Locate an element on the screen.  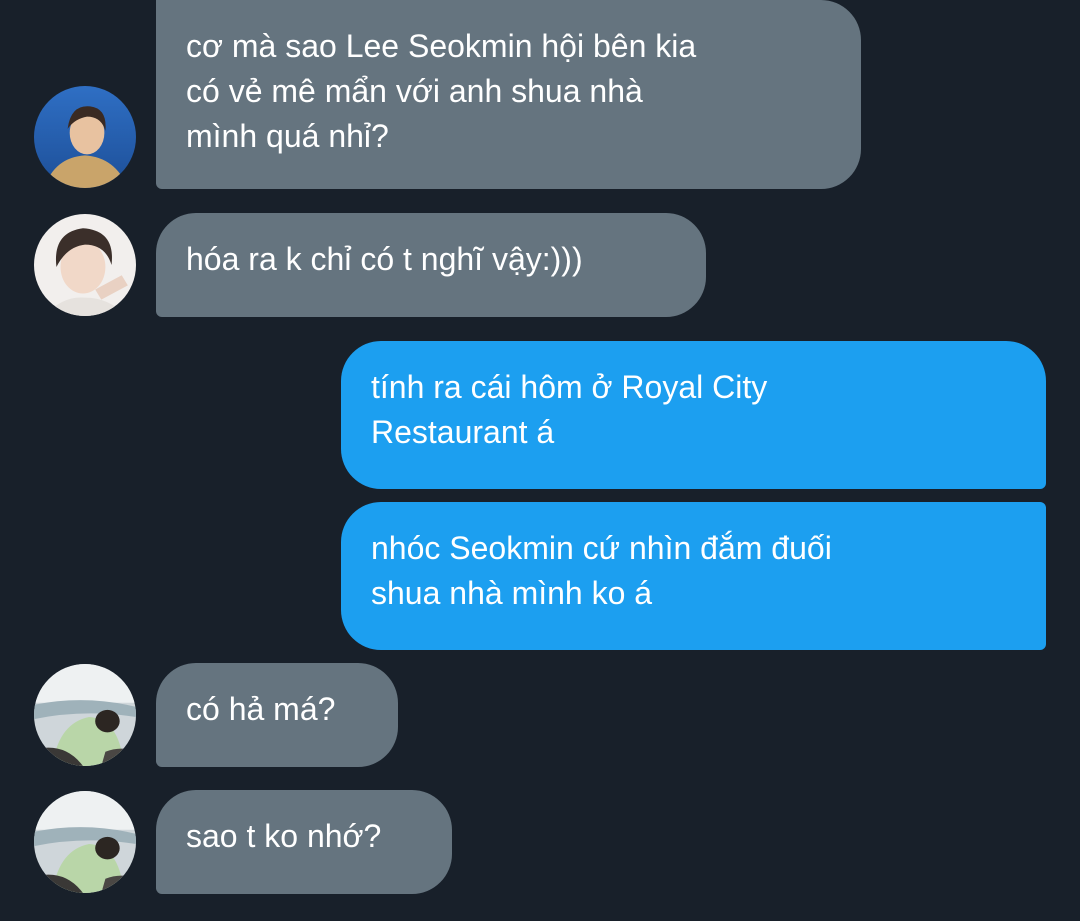
message-text: mình quá nhỉ? is located at coordinates (287, 136).